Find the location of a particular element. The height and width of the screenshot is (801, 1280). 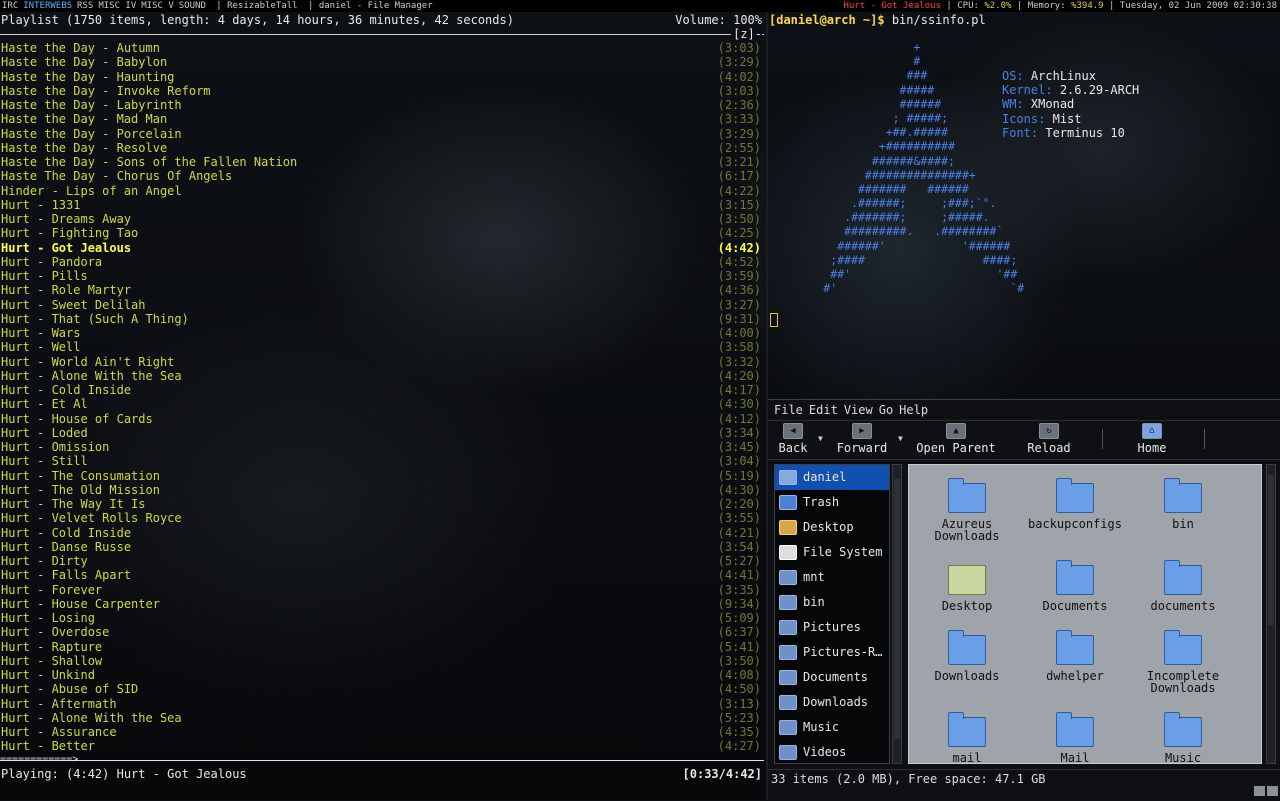

main-scrollbar is located at coordinates (1271, 614).